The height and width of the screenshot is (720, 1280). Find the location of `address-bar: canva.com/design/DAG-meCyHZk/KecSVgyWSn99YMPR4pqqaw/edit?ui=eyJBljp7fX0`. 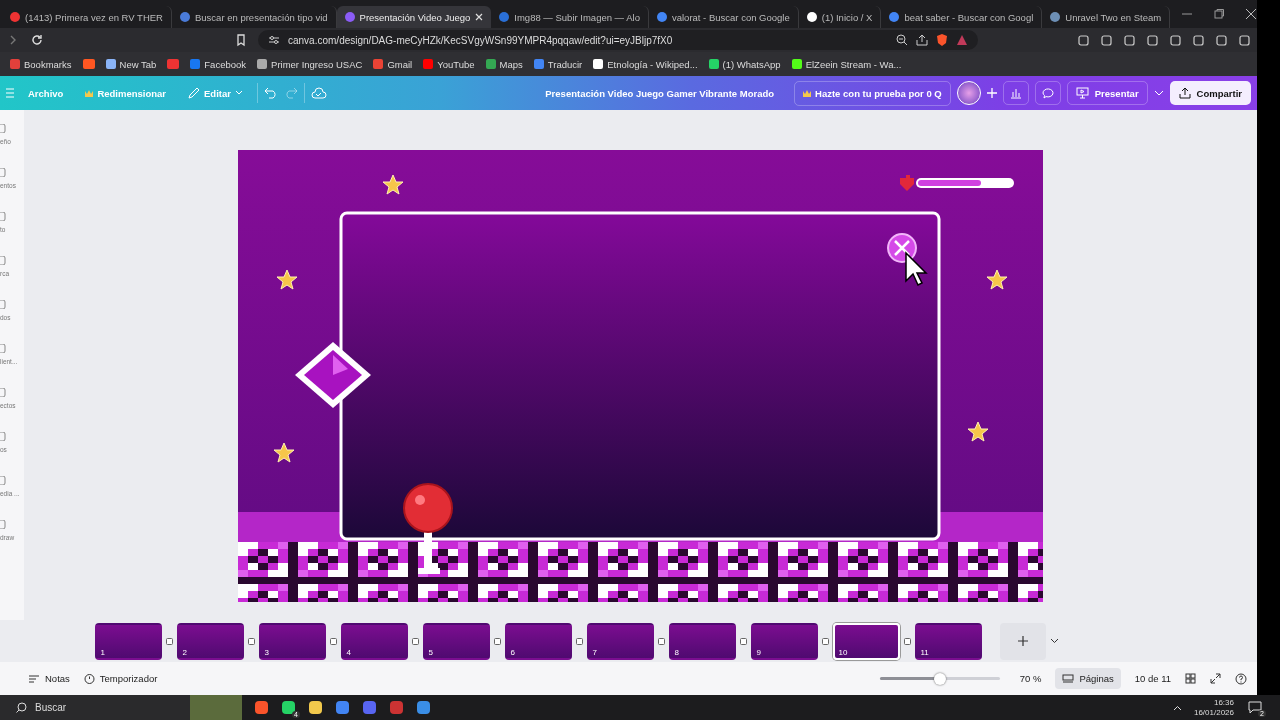

address-bar: canva.com/design/DAG-meCyHZk/KecSVgyWSn99YMPR4pqqaw/edit?ui=eyJBljp7fX0 is located at coordinates (618, 40).